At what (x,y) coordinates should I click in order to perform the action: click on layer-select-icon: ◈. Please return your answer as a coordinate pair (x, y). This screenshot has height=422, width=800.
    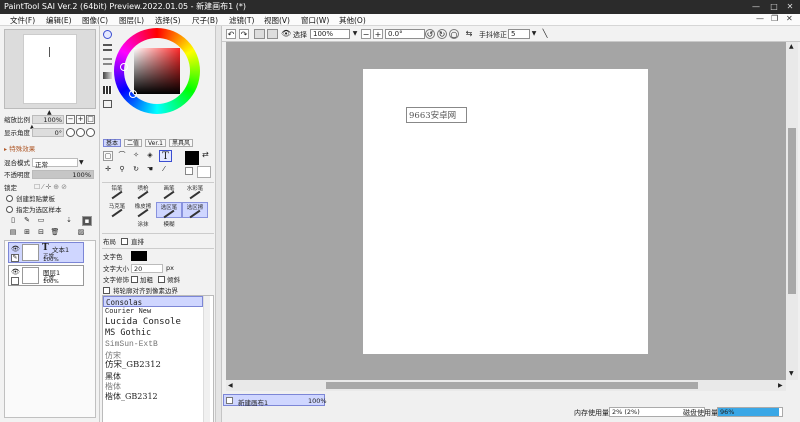
    Looking at the image, I should click on (150, 156).